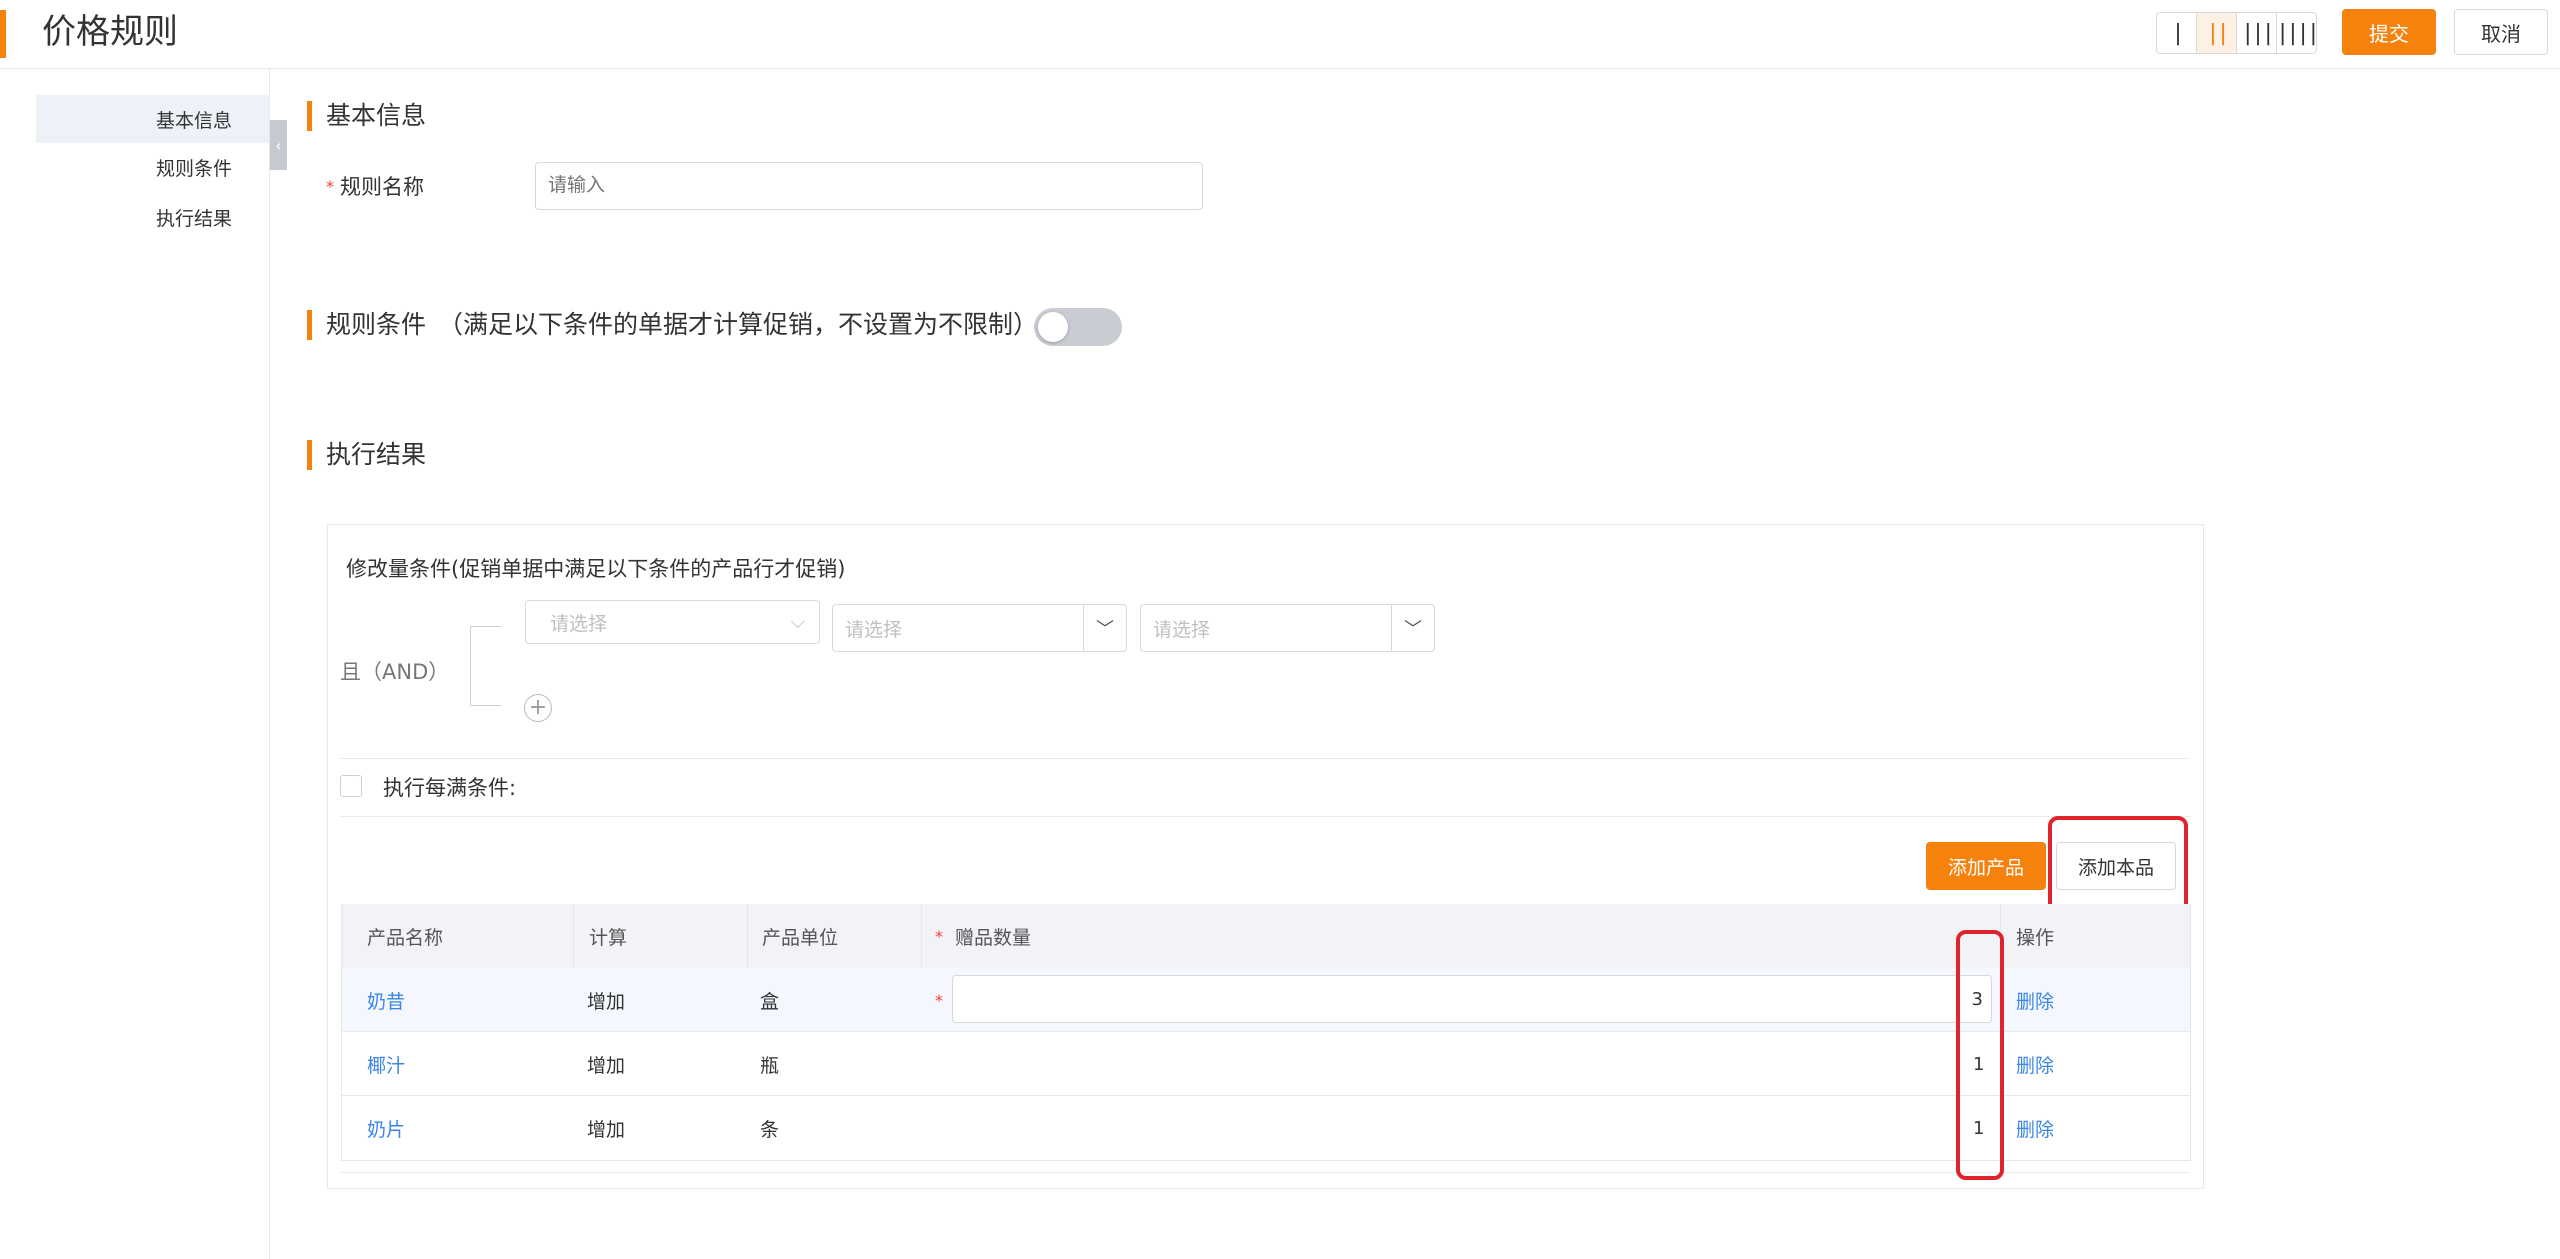 The height and width of the screenshot is (1259, 2560). What do you see at coordinates (1287, 628) in the screenshot?
I see `condition-value-select: 请选择 ﹀` at bounding box center [1287, 628].